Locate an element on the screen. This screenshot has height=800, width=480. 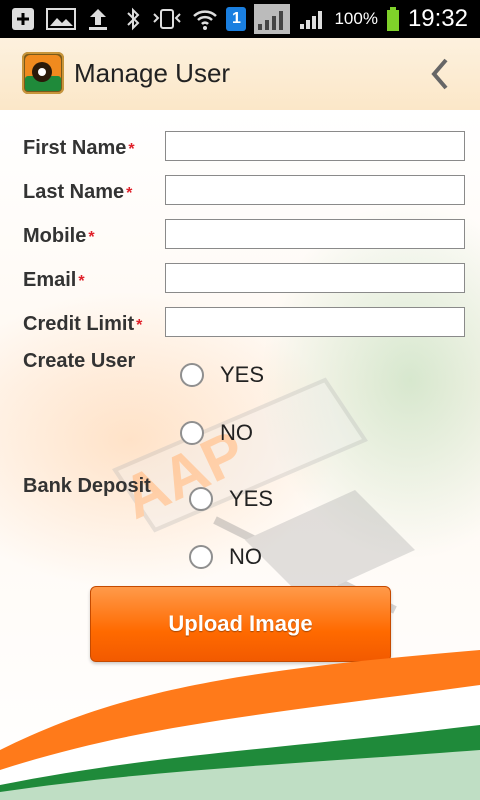
bank-deposit-no-radio: NO is located at coordinates (225, 557).